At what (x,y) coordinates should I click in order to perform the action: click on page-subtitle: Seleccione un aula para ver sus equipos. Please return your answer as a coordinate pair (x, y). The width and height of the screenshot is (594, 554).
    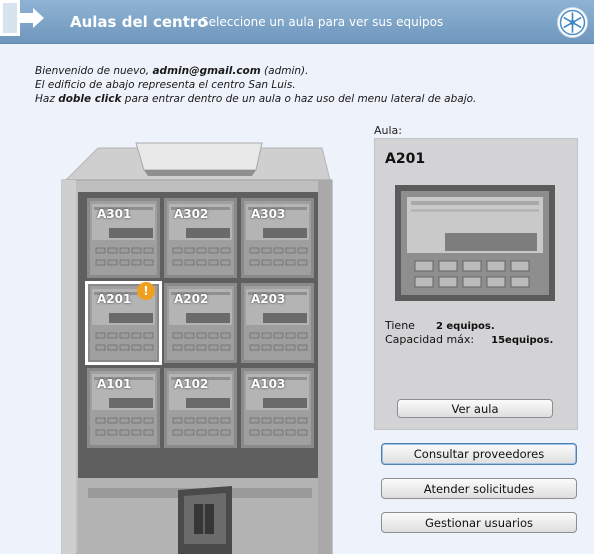
    Looking at the image, I should click on (322, 22).